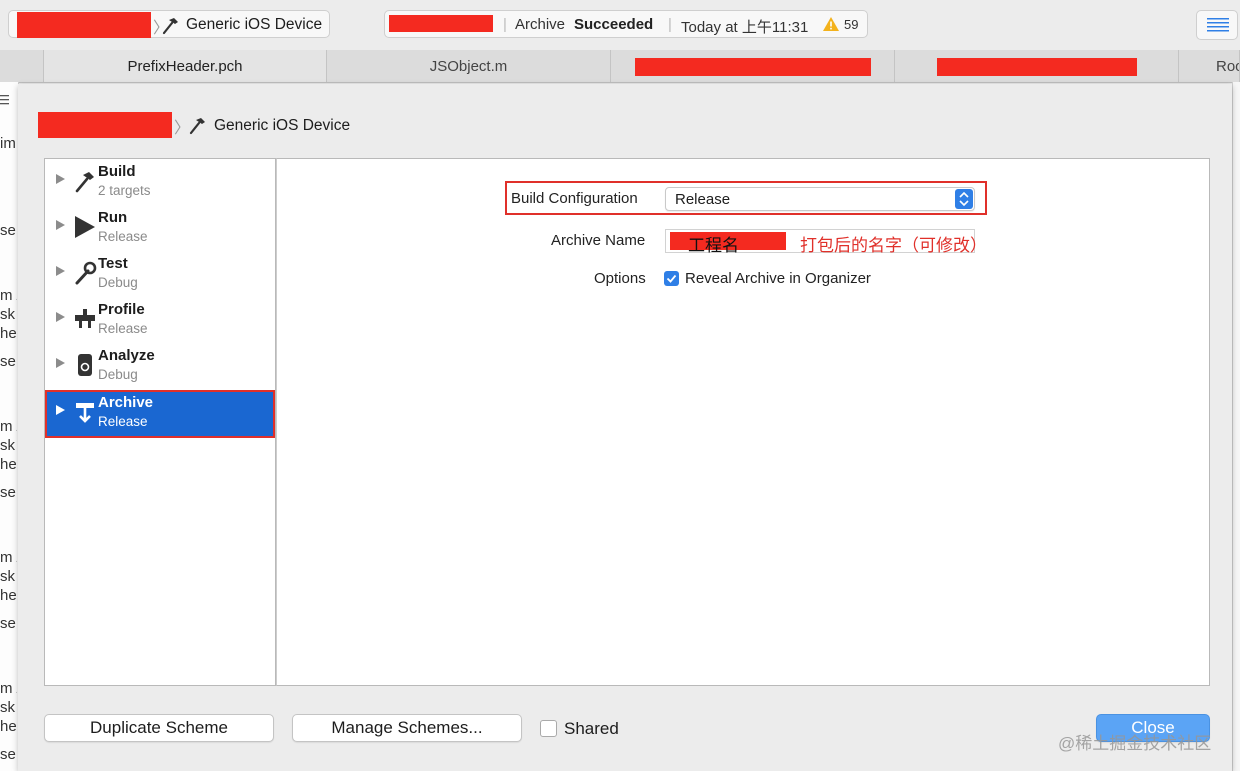 This screenshot has height=771, width=1240. I want to click on list-icon, so click(4, 100).